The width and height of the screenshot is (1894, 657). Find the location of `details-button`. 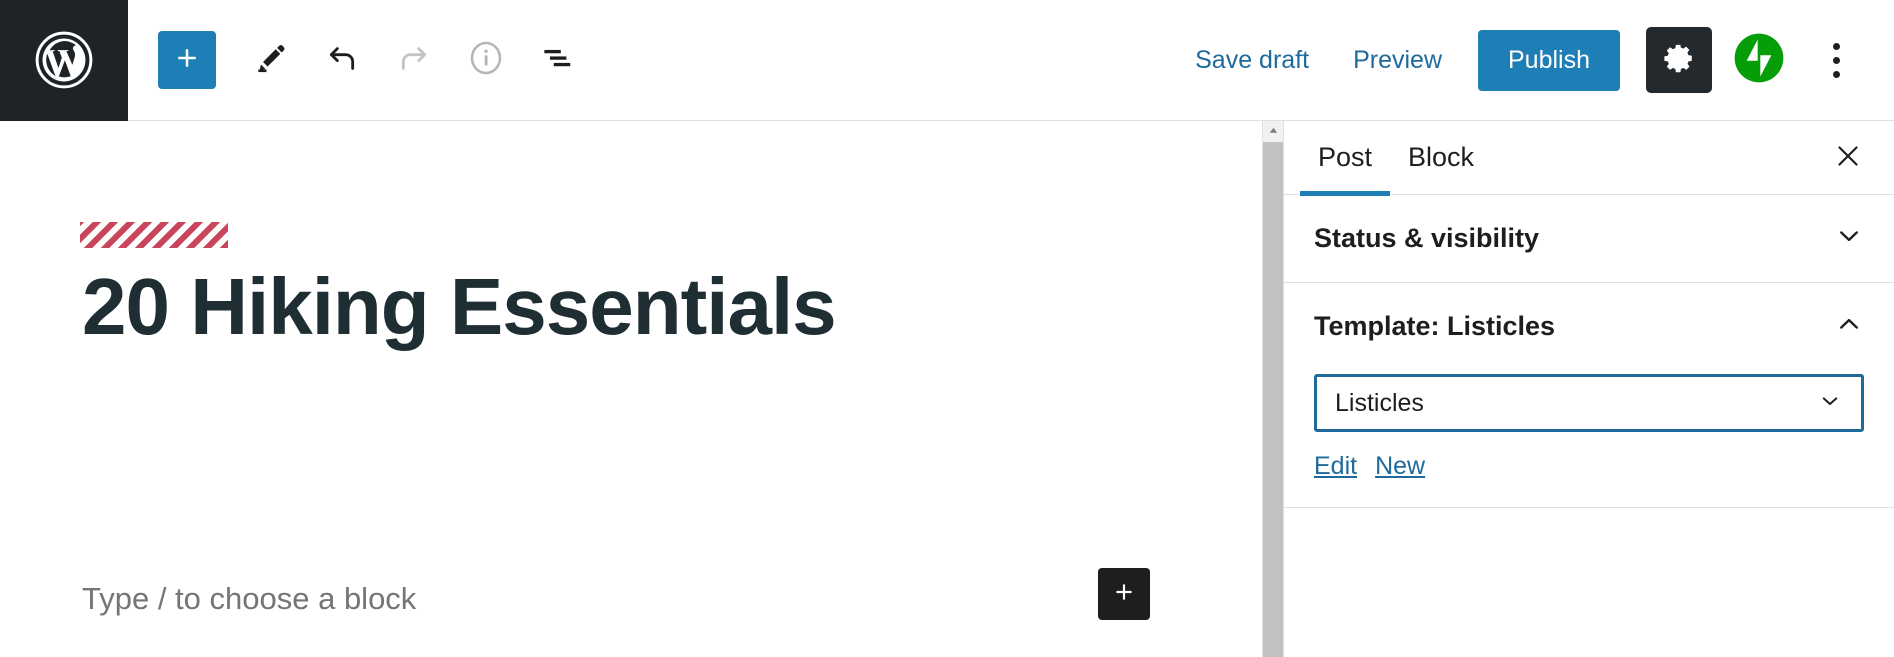

details-button is located at coordinates (486, 60).